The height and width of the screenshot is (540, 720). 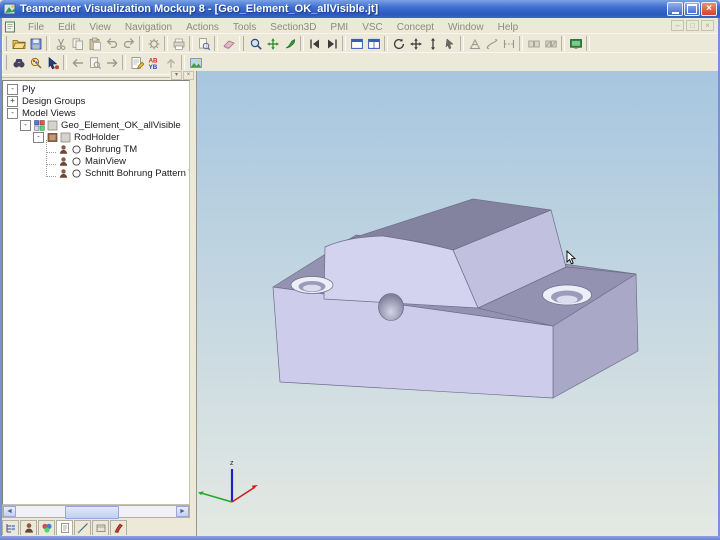 I want to click on page-zoom-button, so click(x=203, y=43).